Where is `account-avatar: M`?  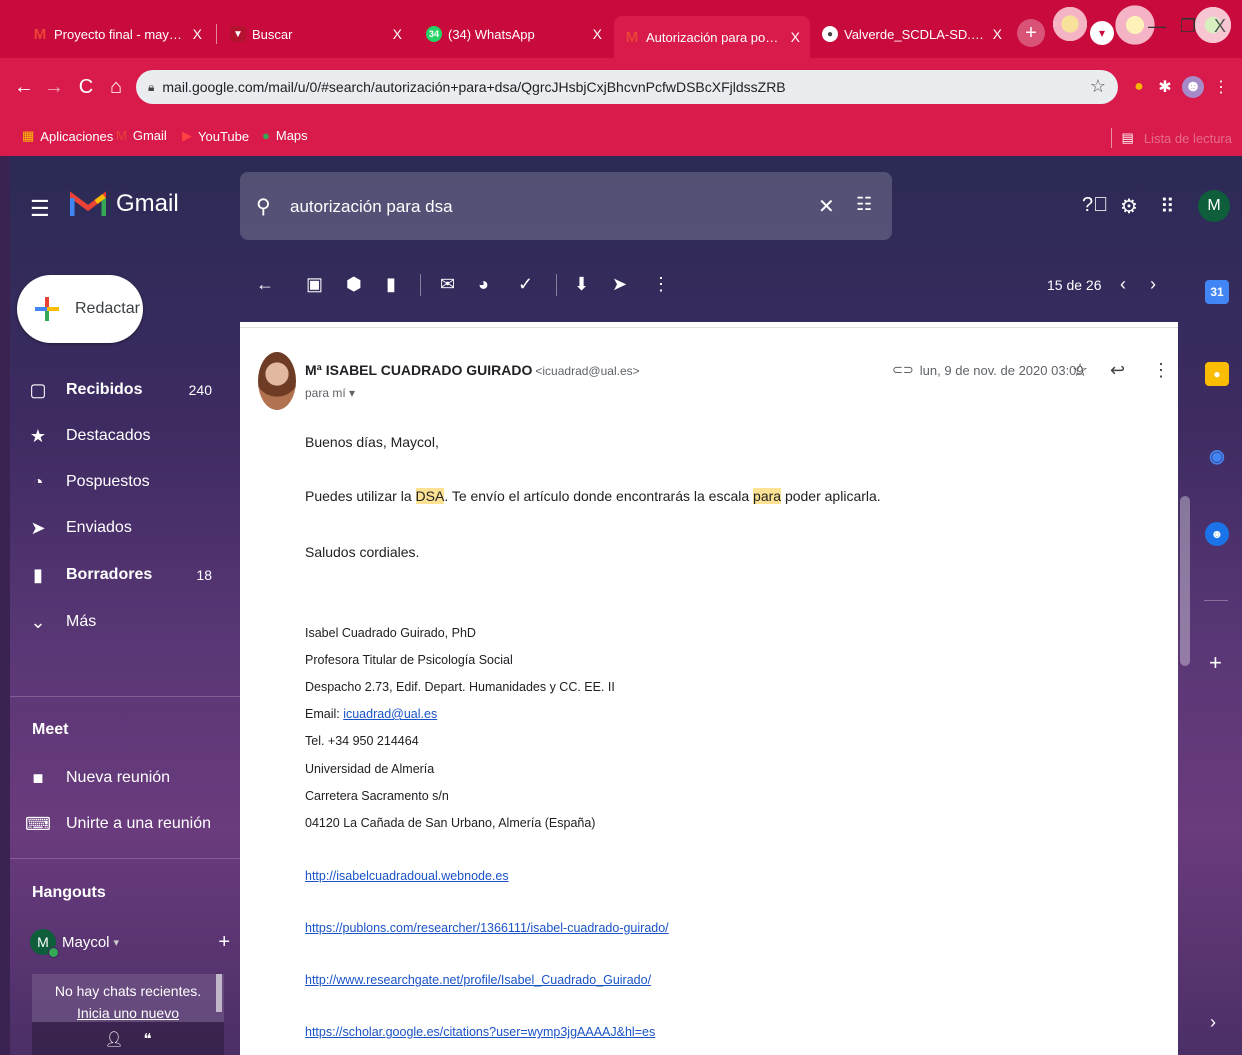 account-avatar: M is located at coordinates (1214, 206).